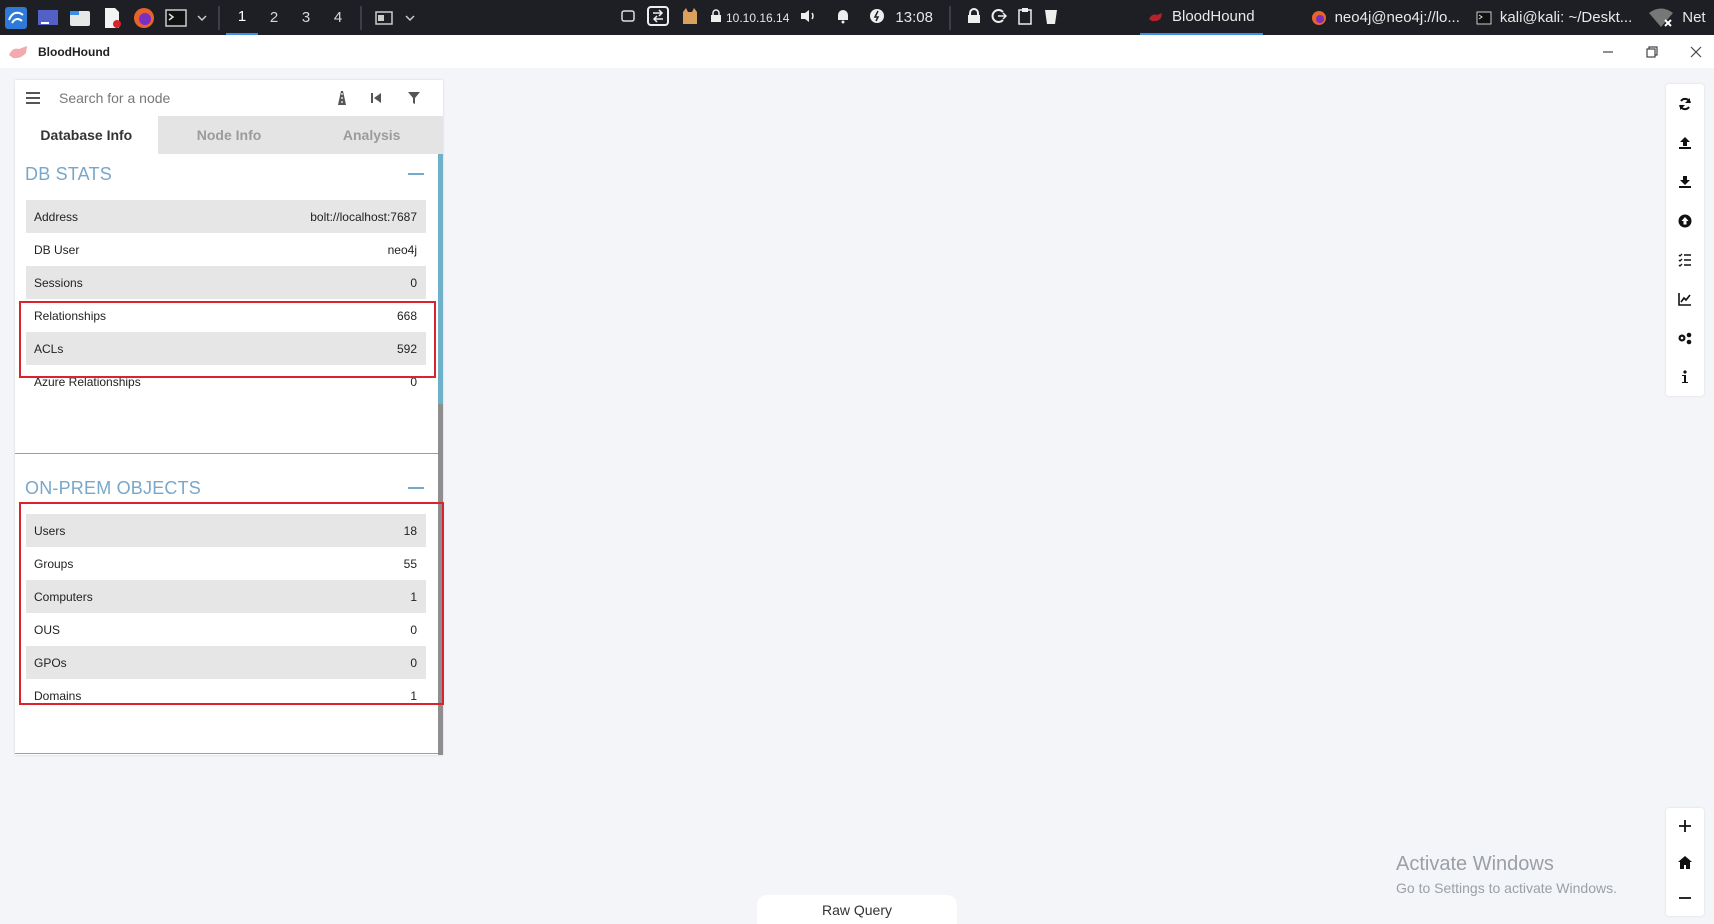 This screenshot has width=1714, height=924. I want to click on screenshot-icon, so click(628, 17).